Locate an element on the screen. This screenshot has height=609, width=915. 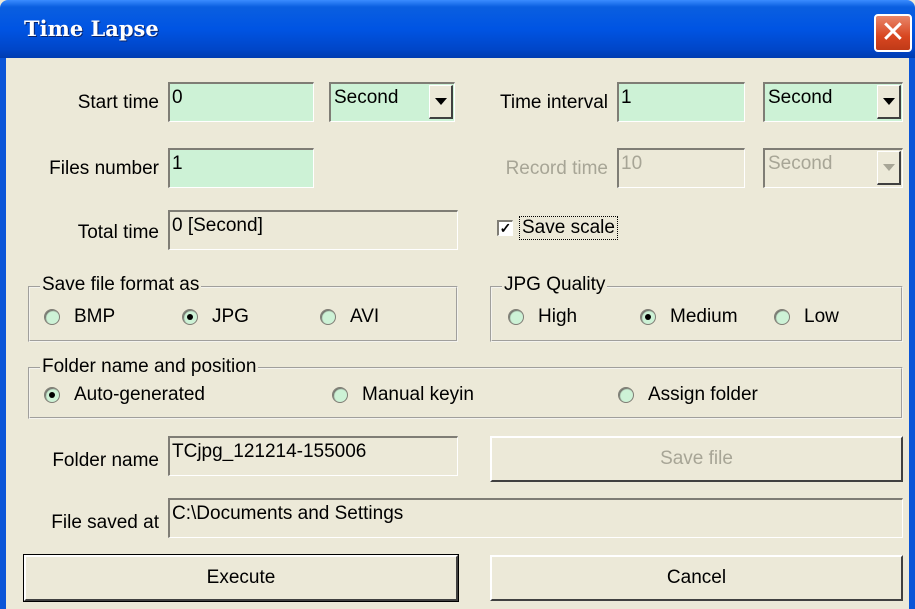
radio-label: High is located at coordinates (558, 316).